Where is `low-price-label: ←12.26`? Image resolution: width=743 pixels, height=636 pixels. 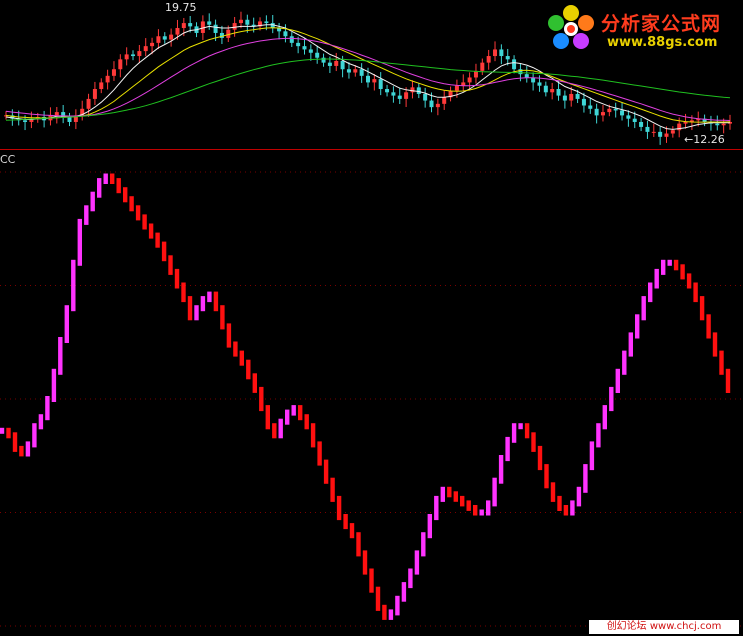
low-price-label: ←12.26 is located at coordinates (704, 139).